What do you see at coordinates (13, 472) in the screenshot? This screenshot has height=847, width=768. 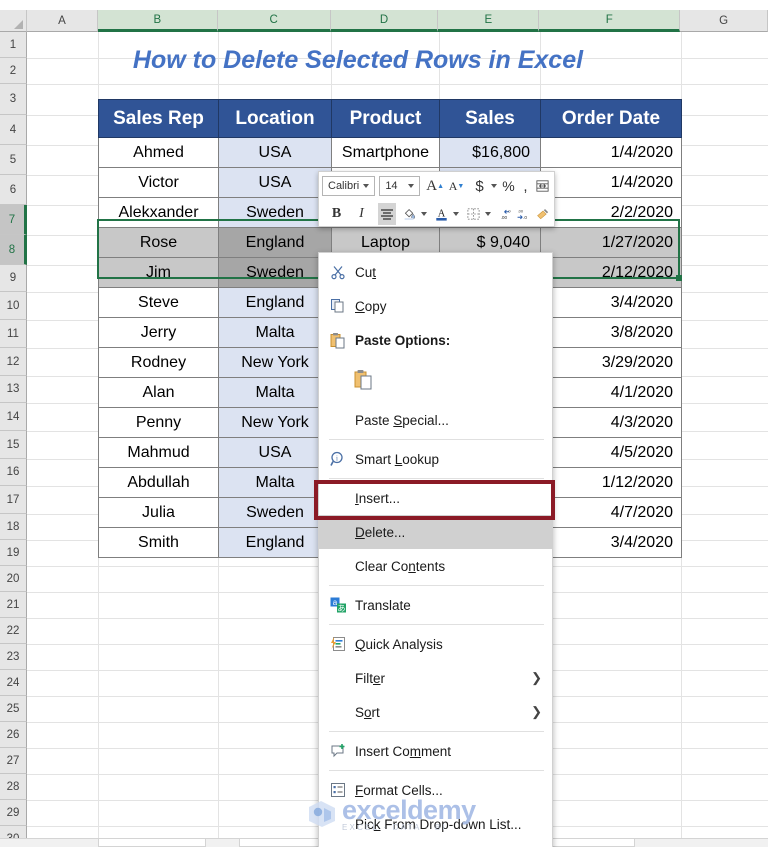 I see `row-header-16: 16` at bounding box center [13, 472].